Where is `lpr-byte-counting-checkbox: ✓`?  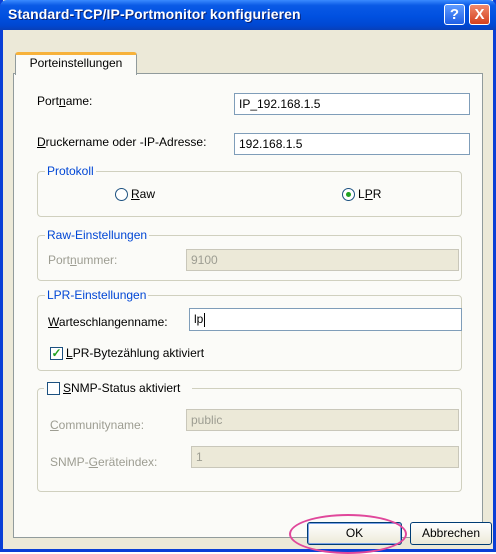 lpr-byte-counting-checkbox: ✓ is located at coordinates (56, 353).